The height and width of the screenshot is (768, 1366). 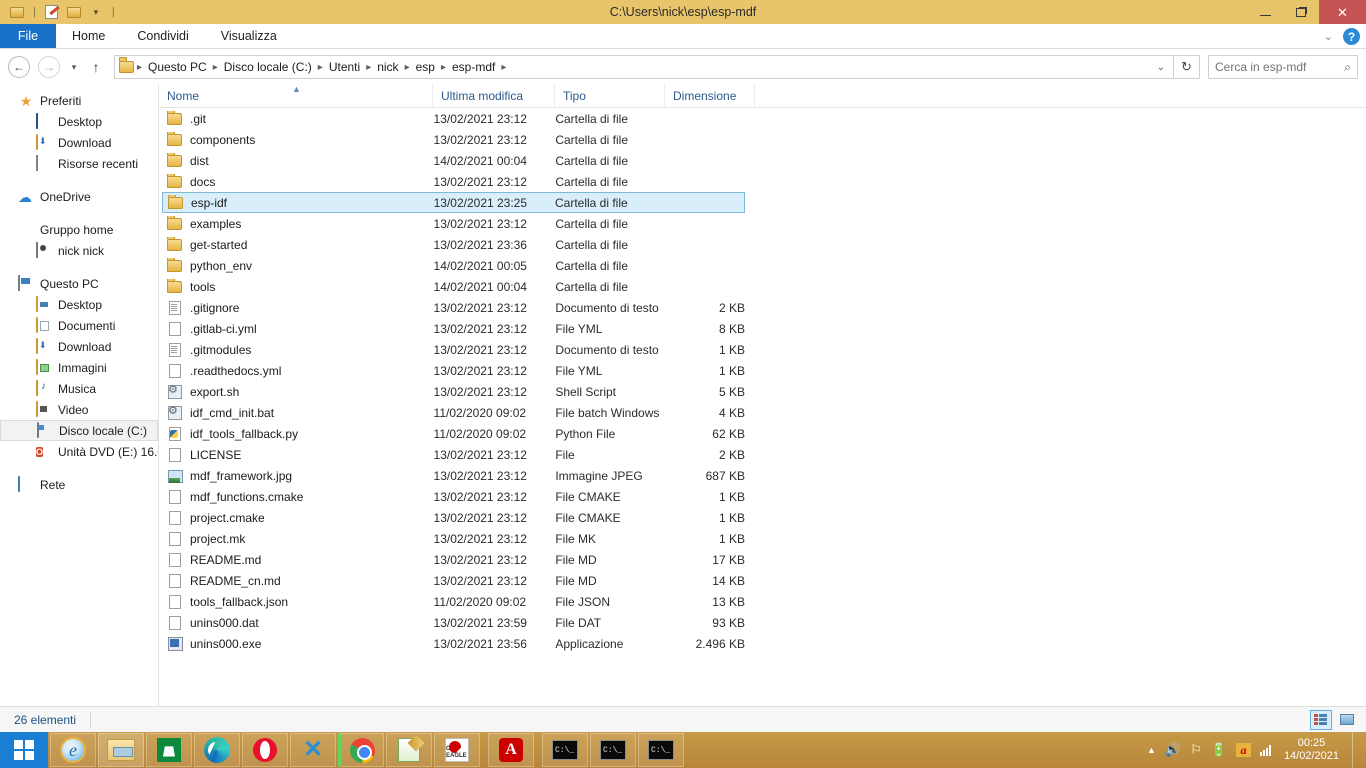 What do you see at coordinates (52, 12) in the screenshot?
I see `properties-icon` at bounding box center [52, 12].